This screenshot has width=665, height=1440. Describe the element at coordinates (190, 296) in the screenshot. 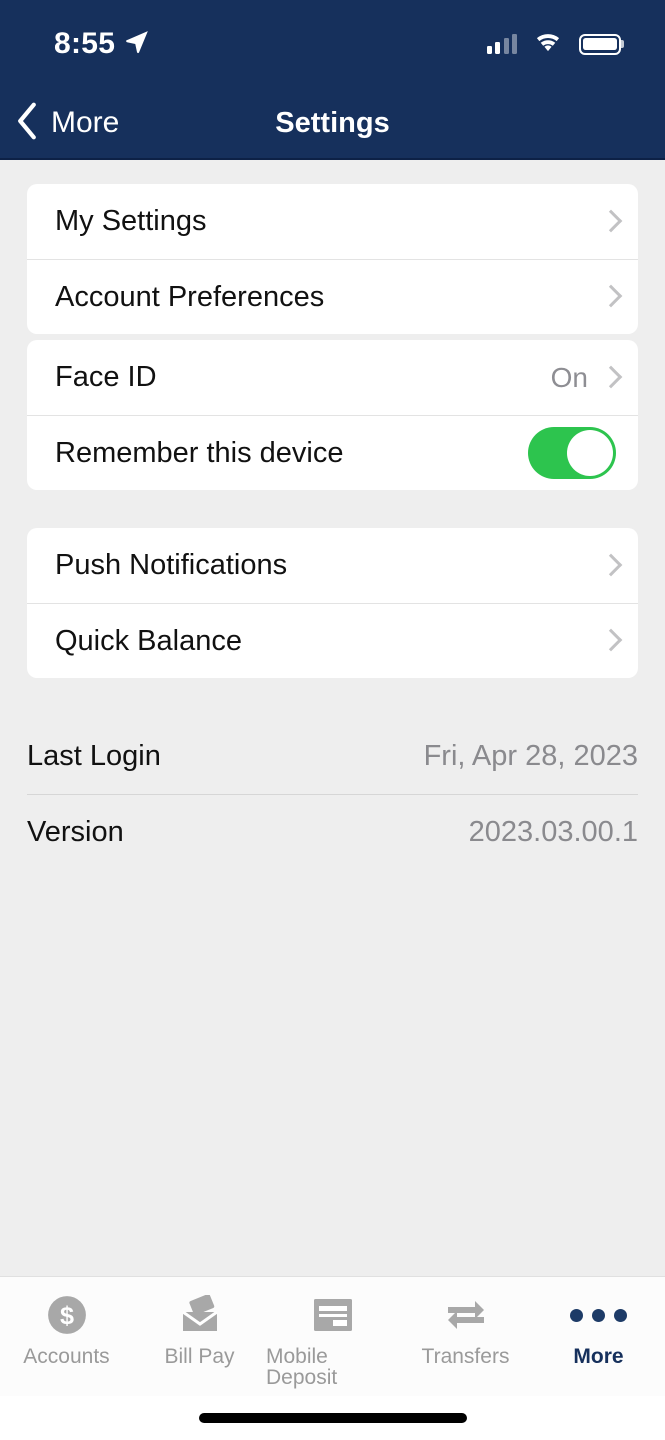

I see `settings-row-label: Account Preferences` at that location.